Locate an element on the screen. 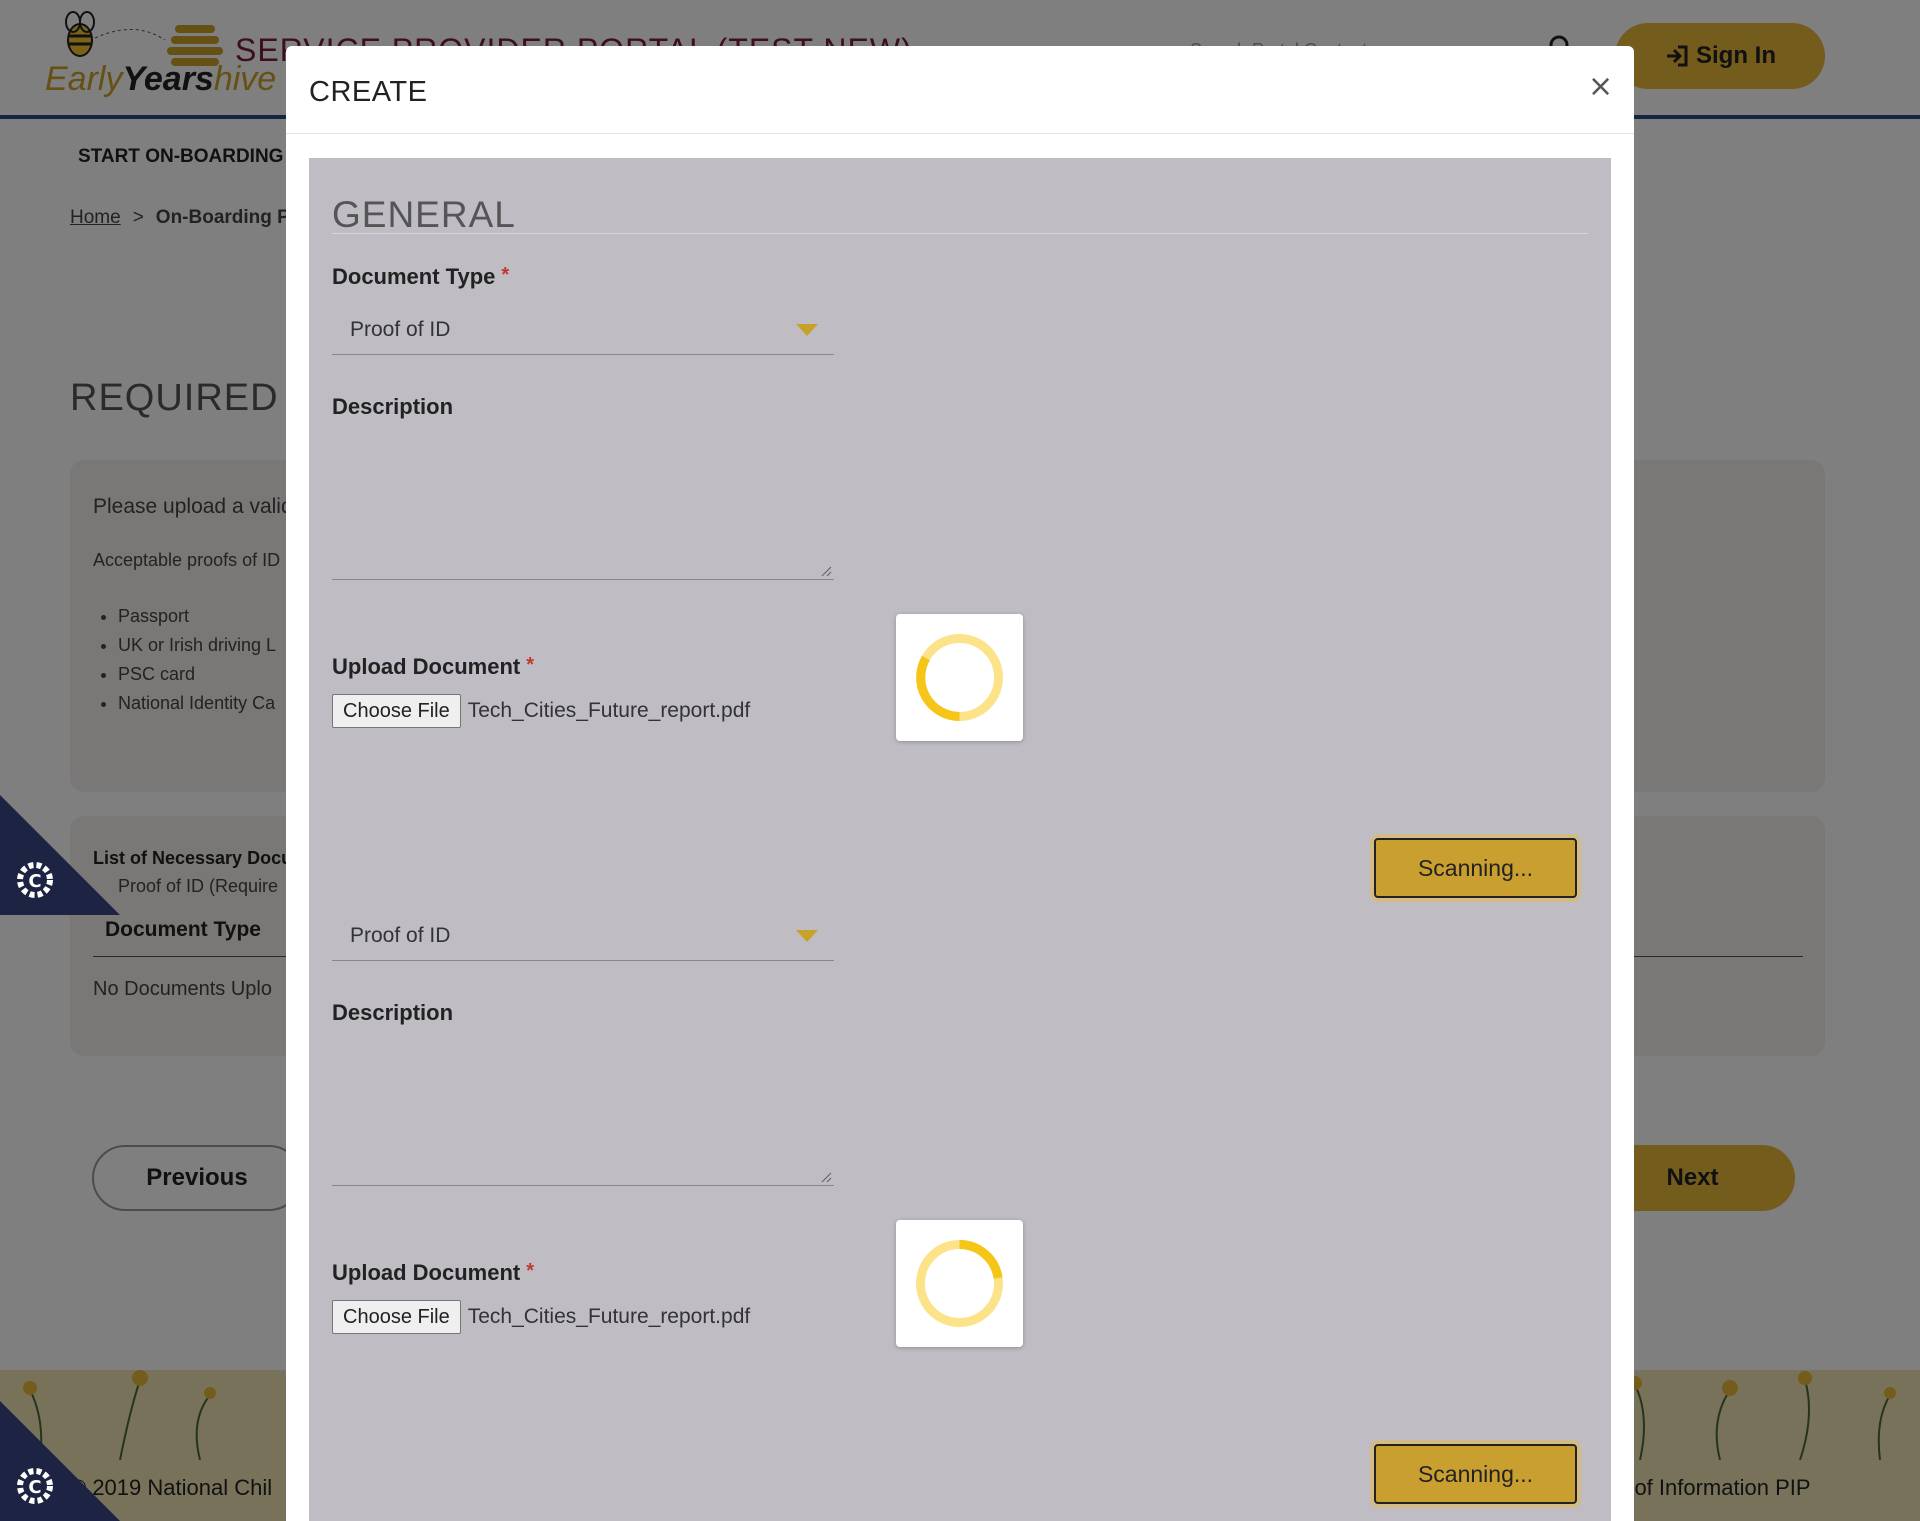  document-type-label: Document Type * is located at coordinates (421, 276).